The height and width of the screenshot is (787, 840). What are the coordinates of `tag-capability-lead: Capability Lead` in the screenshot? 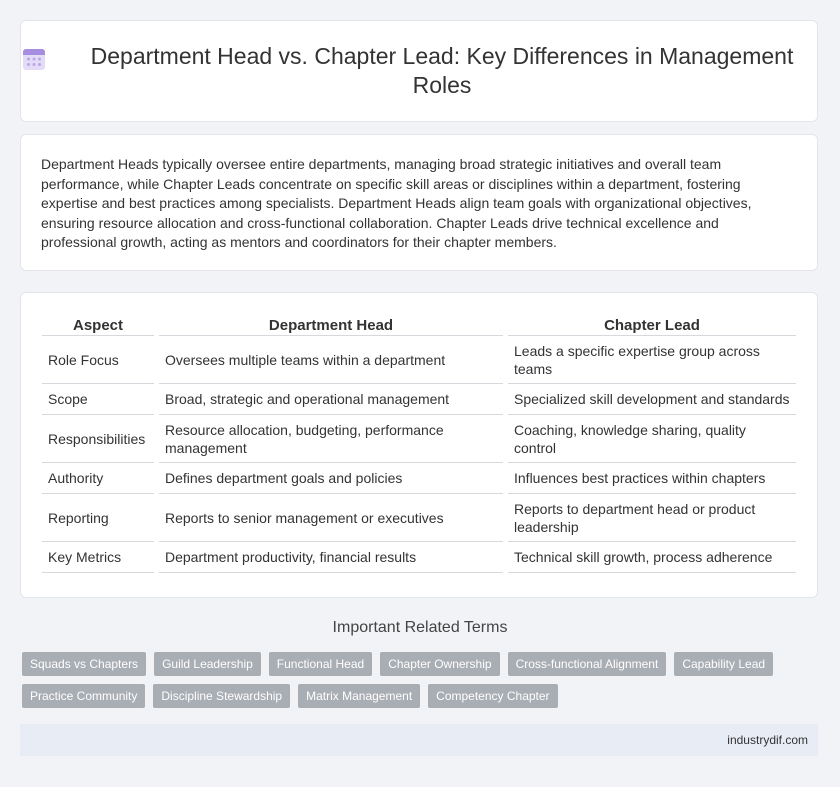 It's located at (724, 664).